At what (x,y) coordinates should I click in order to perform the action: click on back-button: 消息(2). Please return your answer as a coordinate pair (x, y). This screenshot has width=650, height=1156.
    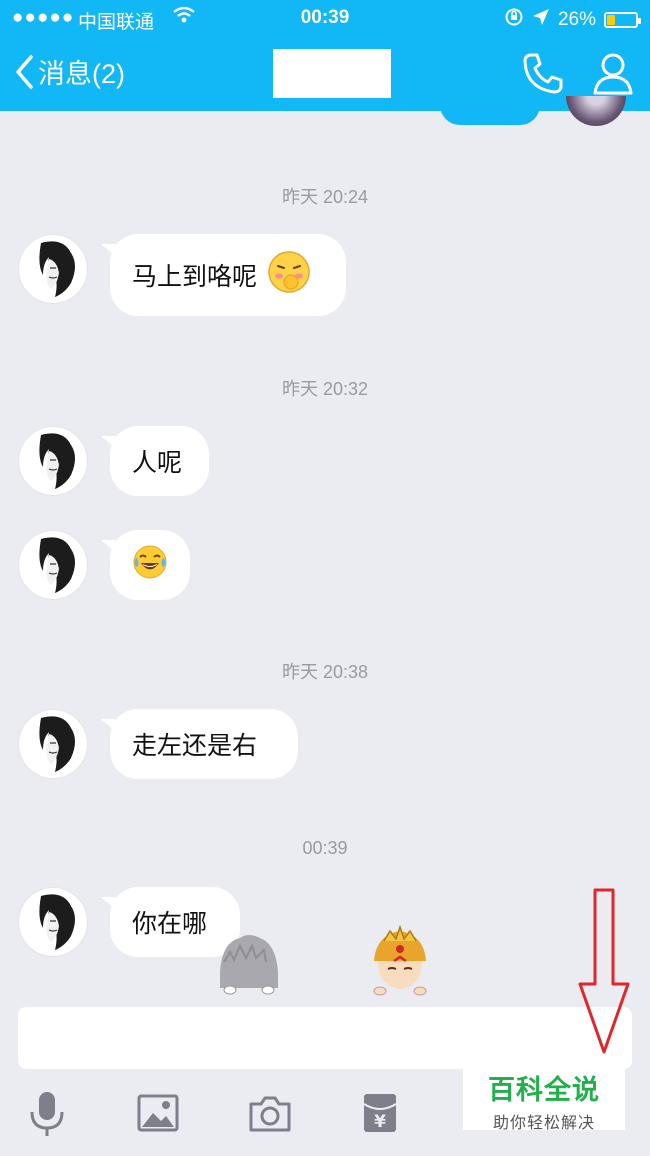
    Looking at the image, I should click on (69, 71).